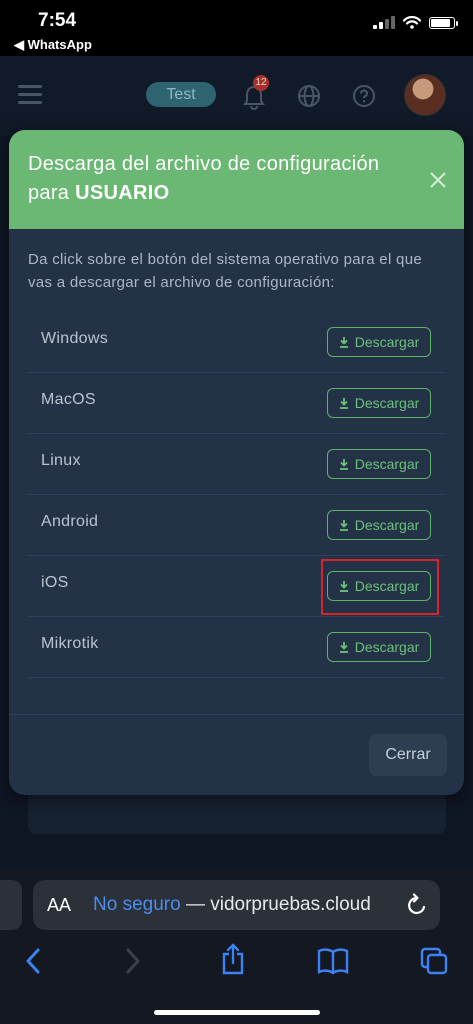 This screenshot has width=473, height=1024. What do you see at coordinates (434, 961) in the screenshot?
I see `tabs-icon` at bounding box center [434, 961].